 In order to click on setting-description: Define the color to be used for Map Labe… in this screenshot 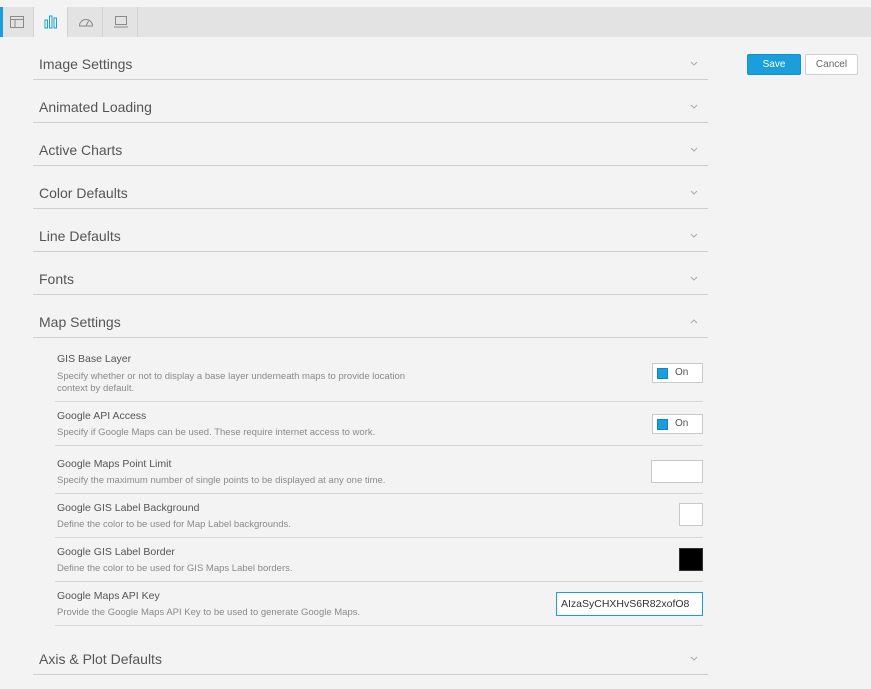, I will do `click(174, 524)`.